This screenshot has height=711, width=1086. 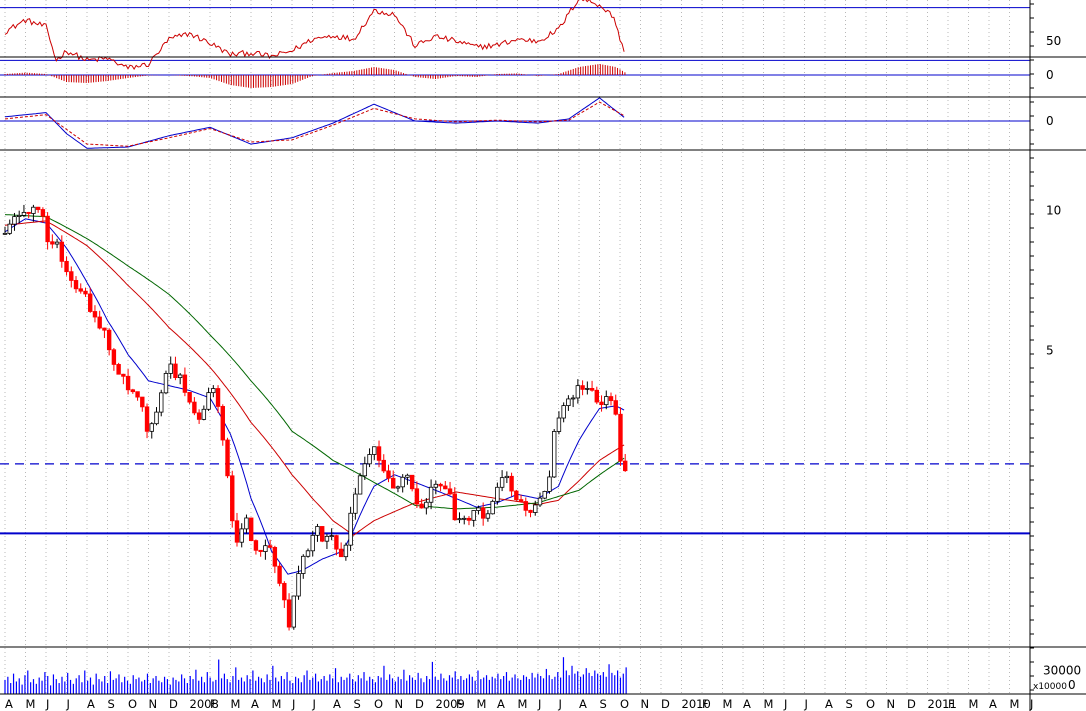 I want to click on histogram-tick-label: 0, so click(x=1050, y=75).